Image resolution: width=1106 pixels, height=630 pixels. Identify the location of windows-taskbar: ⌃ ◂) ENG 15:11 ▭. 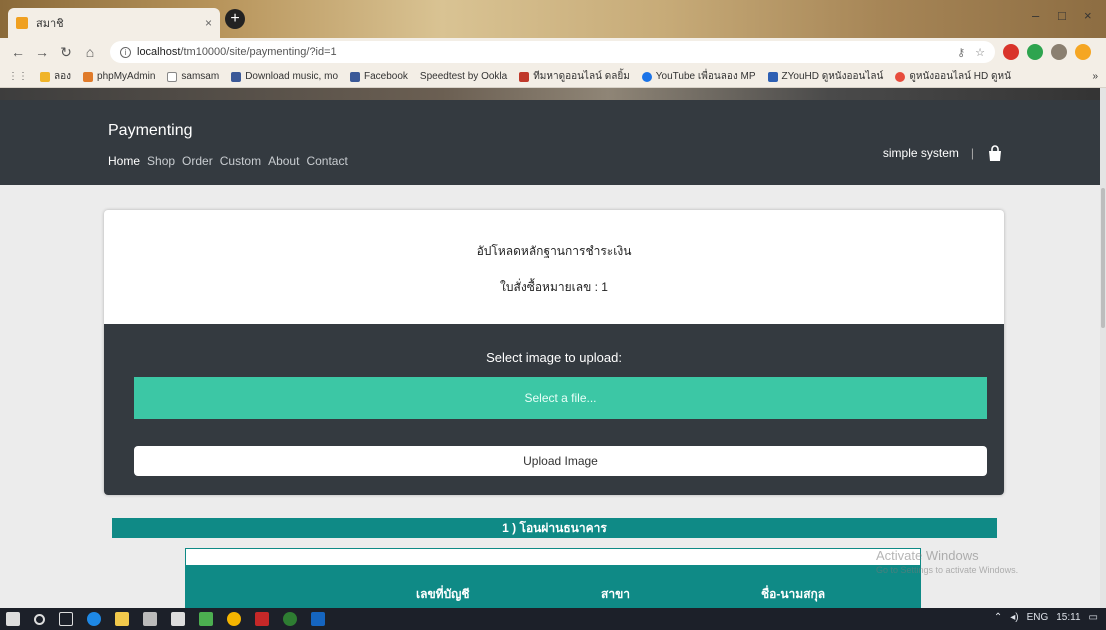
(553, 619).